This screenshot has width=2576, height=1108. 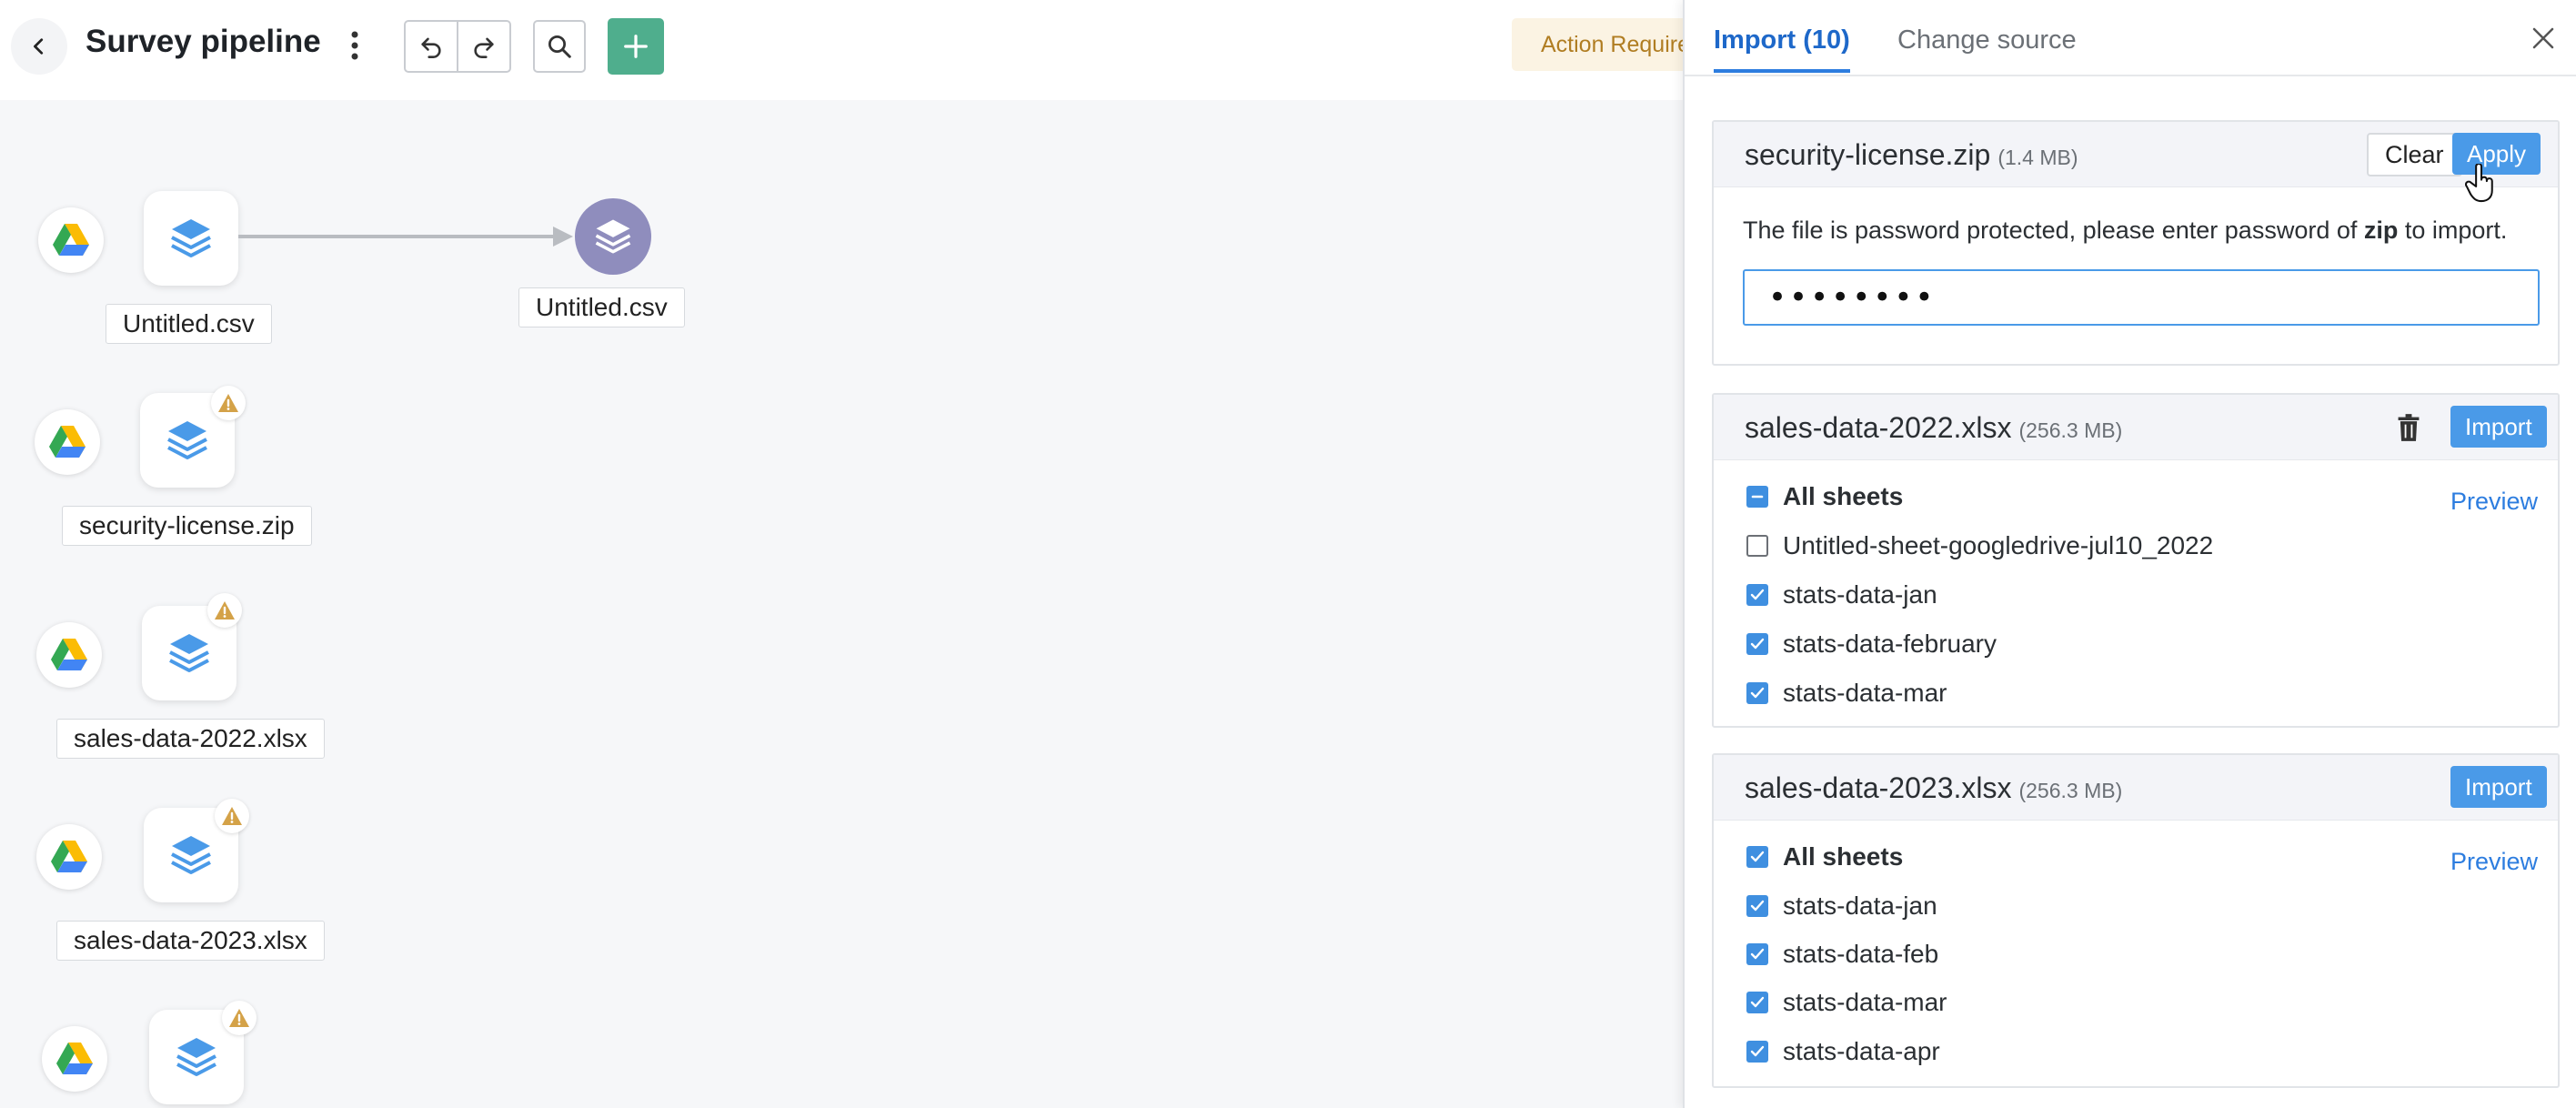 I want to click on file-card-header: sales-data-2023.xlsx (256.3 MB) Import, so click(x=2136, y=788).